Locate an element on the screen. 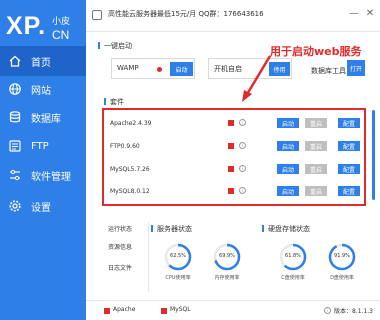 The width and height of the screenshot is (380, 320). mysql57-config-button: 配置 is located at coordinates (349, 169).